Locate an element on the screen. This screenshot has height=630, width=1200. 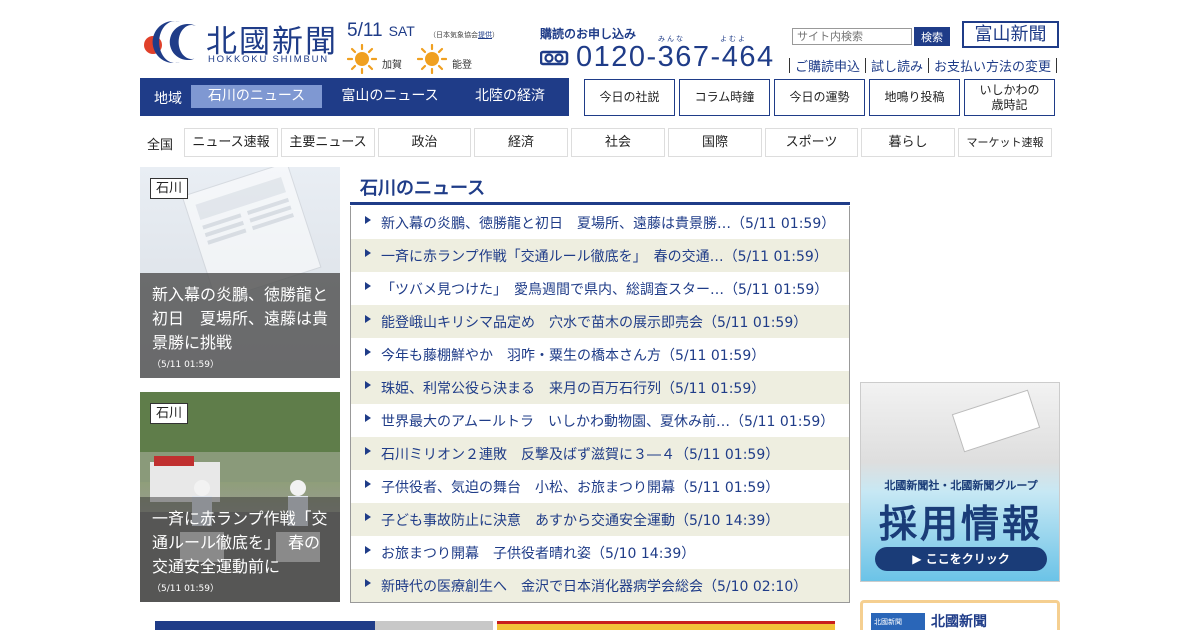
news-item: 「ツバメ見つけた」 愛鳥週間で県内、総調査スター…（5/11 01:59） is located at coordinates (600, 288).